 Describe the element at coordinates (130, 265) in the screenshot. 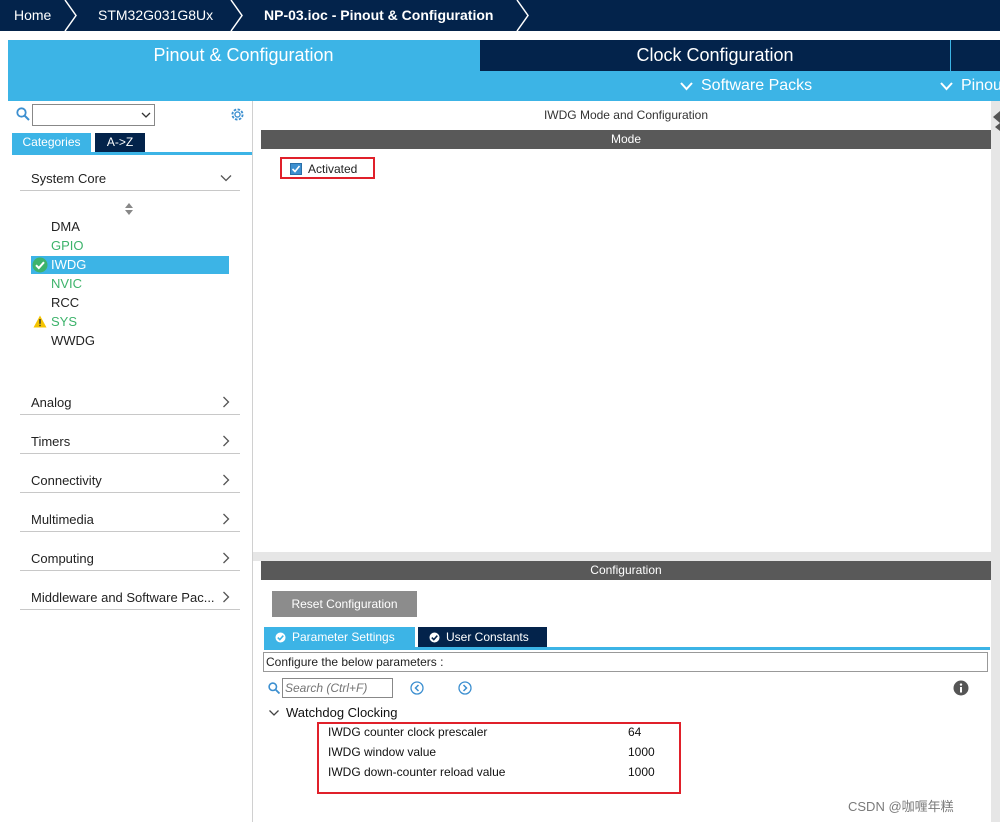

I see `system-core-item: IWDG` at that location.